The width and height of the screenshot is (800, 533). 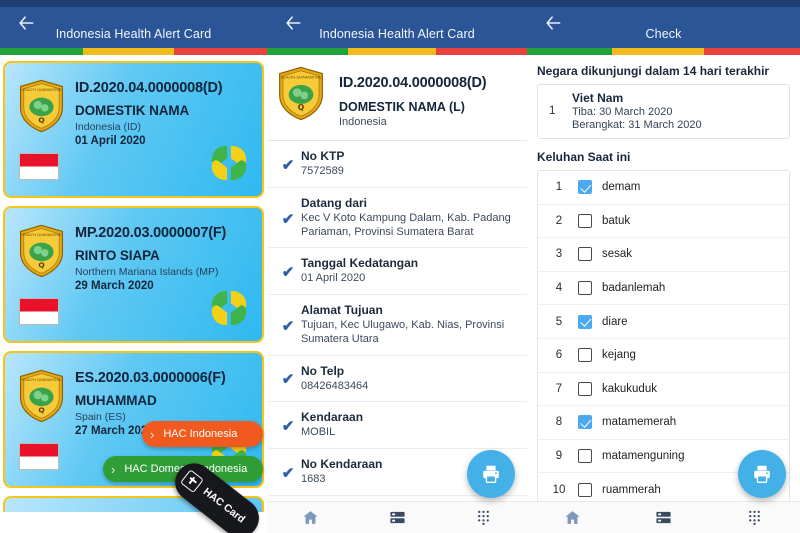 What do you see at coordinates (615, 321) in the screenshot?
I see `symptom-label: diare` at bounding box center [615, 321].